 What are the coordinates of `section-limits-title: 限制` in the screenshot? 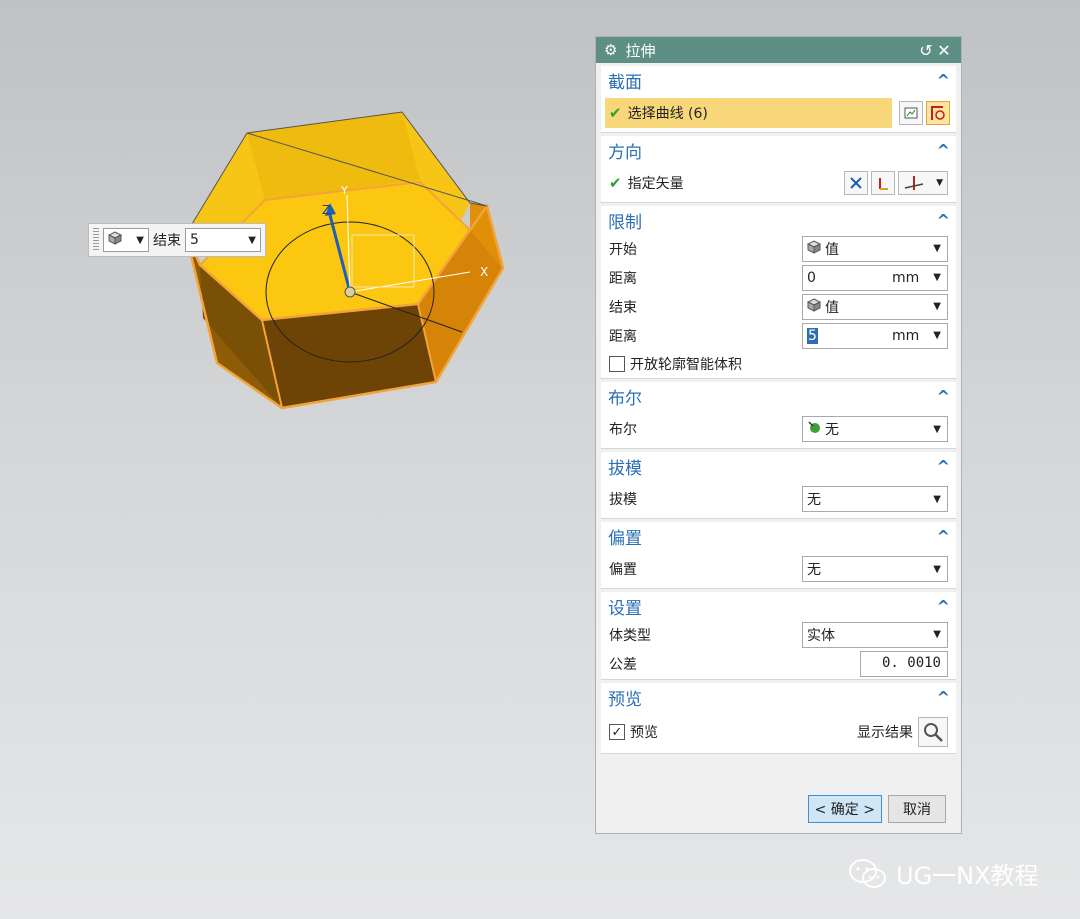 It's located at (625, 222).